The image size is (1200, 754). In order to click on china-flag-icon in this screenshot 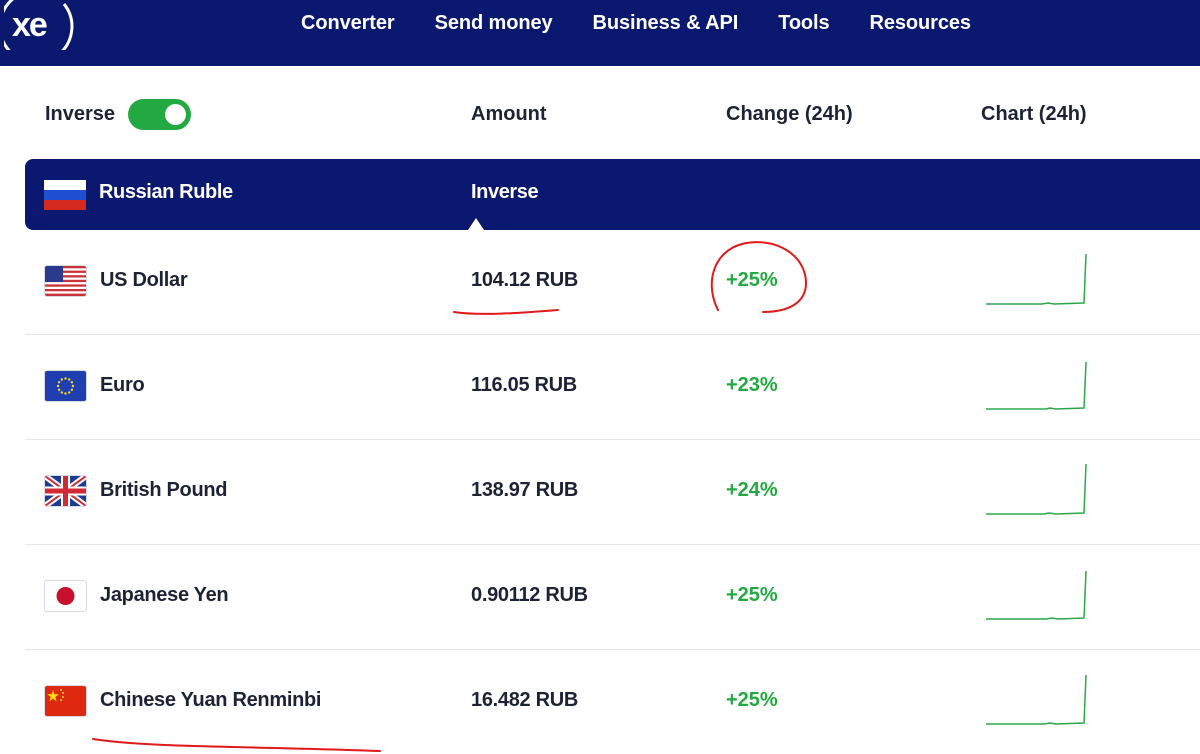, I will do `click(65, 701)`.